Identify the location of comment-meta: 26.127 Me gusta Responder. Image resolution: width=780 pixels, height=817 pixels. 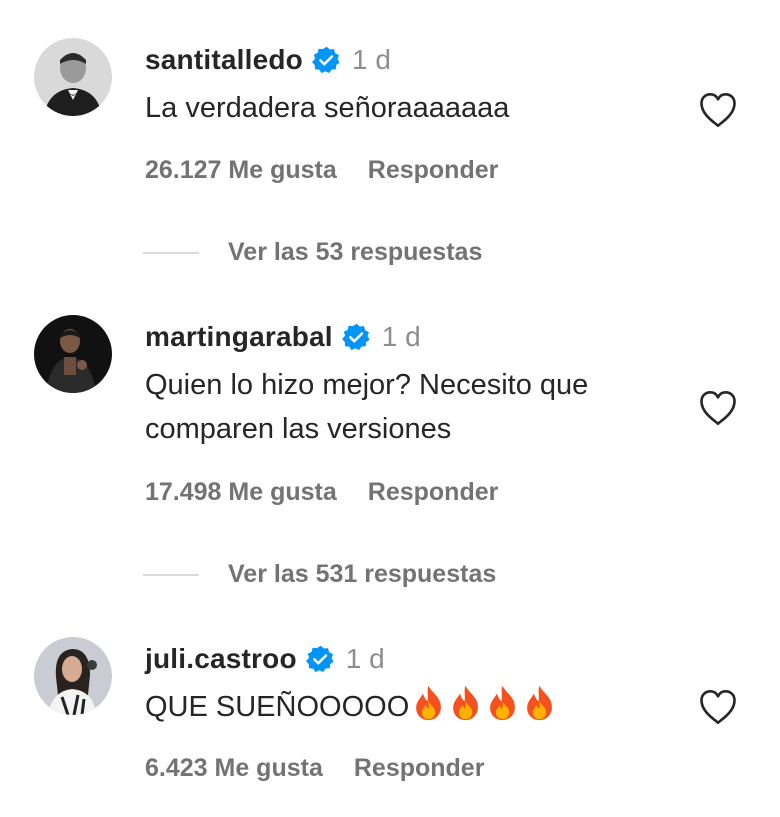
(321, 170).